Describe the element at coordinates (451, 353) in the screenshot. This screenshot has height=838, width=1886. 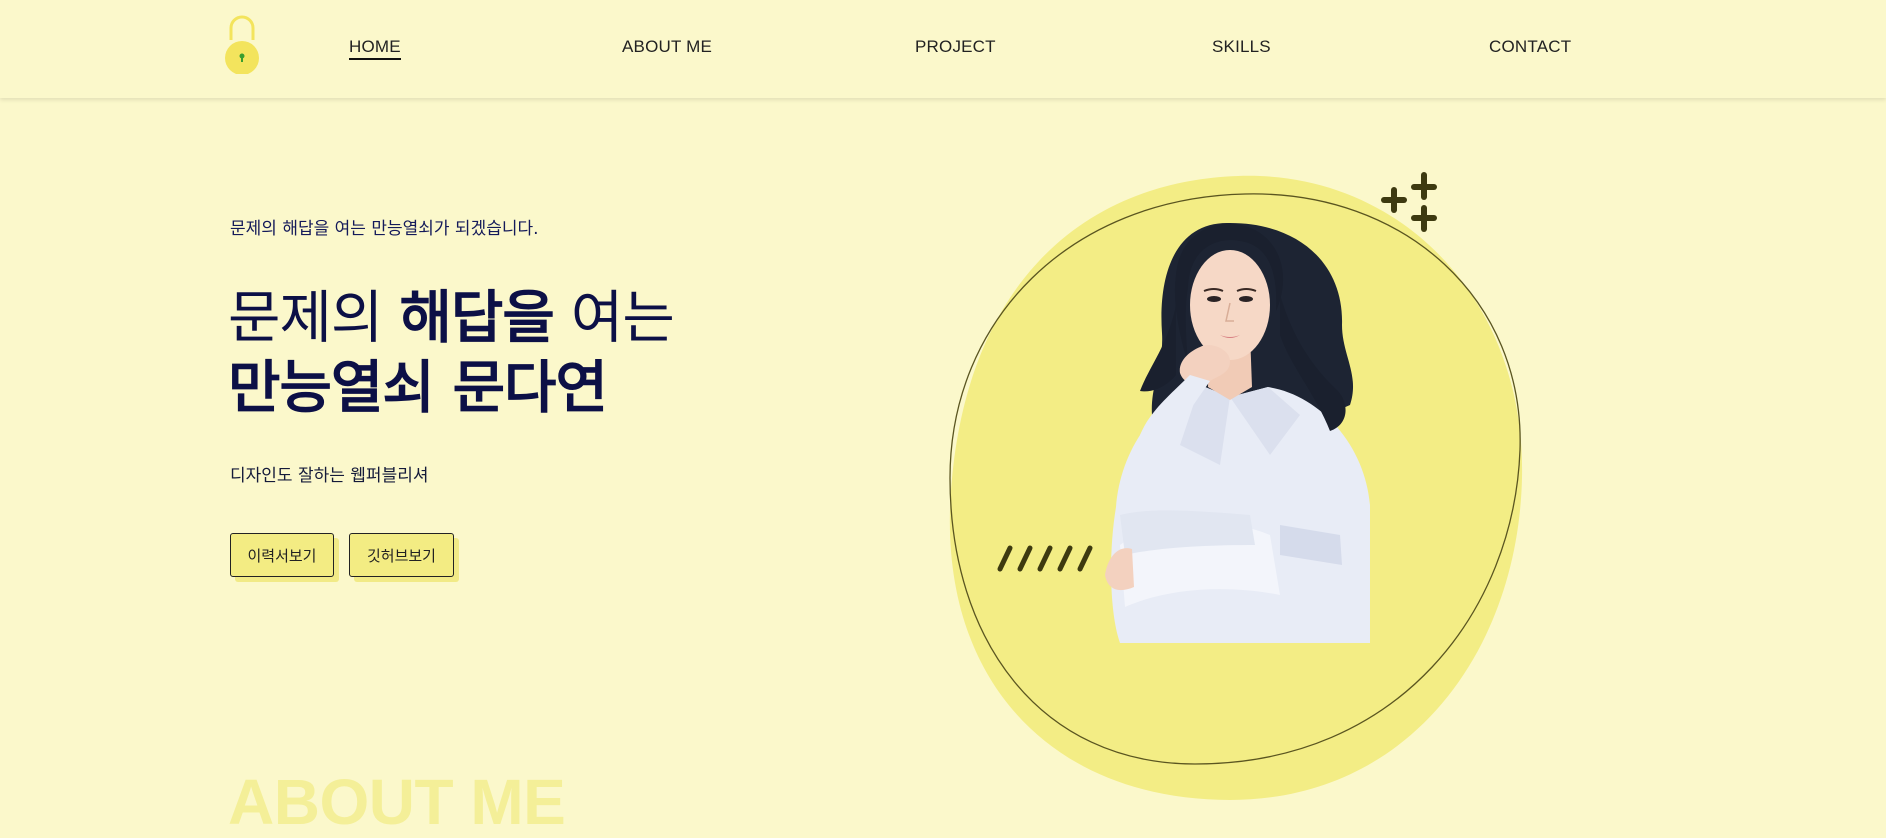
I see `hero-title: 문제의 해답을 여는 만능열쇠 문다연` at that location.